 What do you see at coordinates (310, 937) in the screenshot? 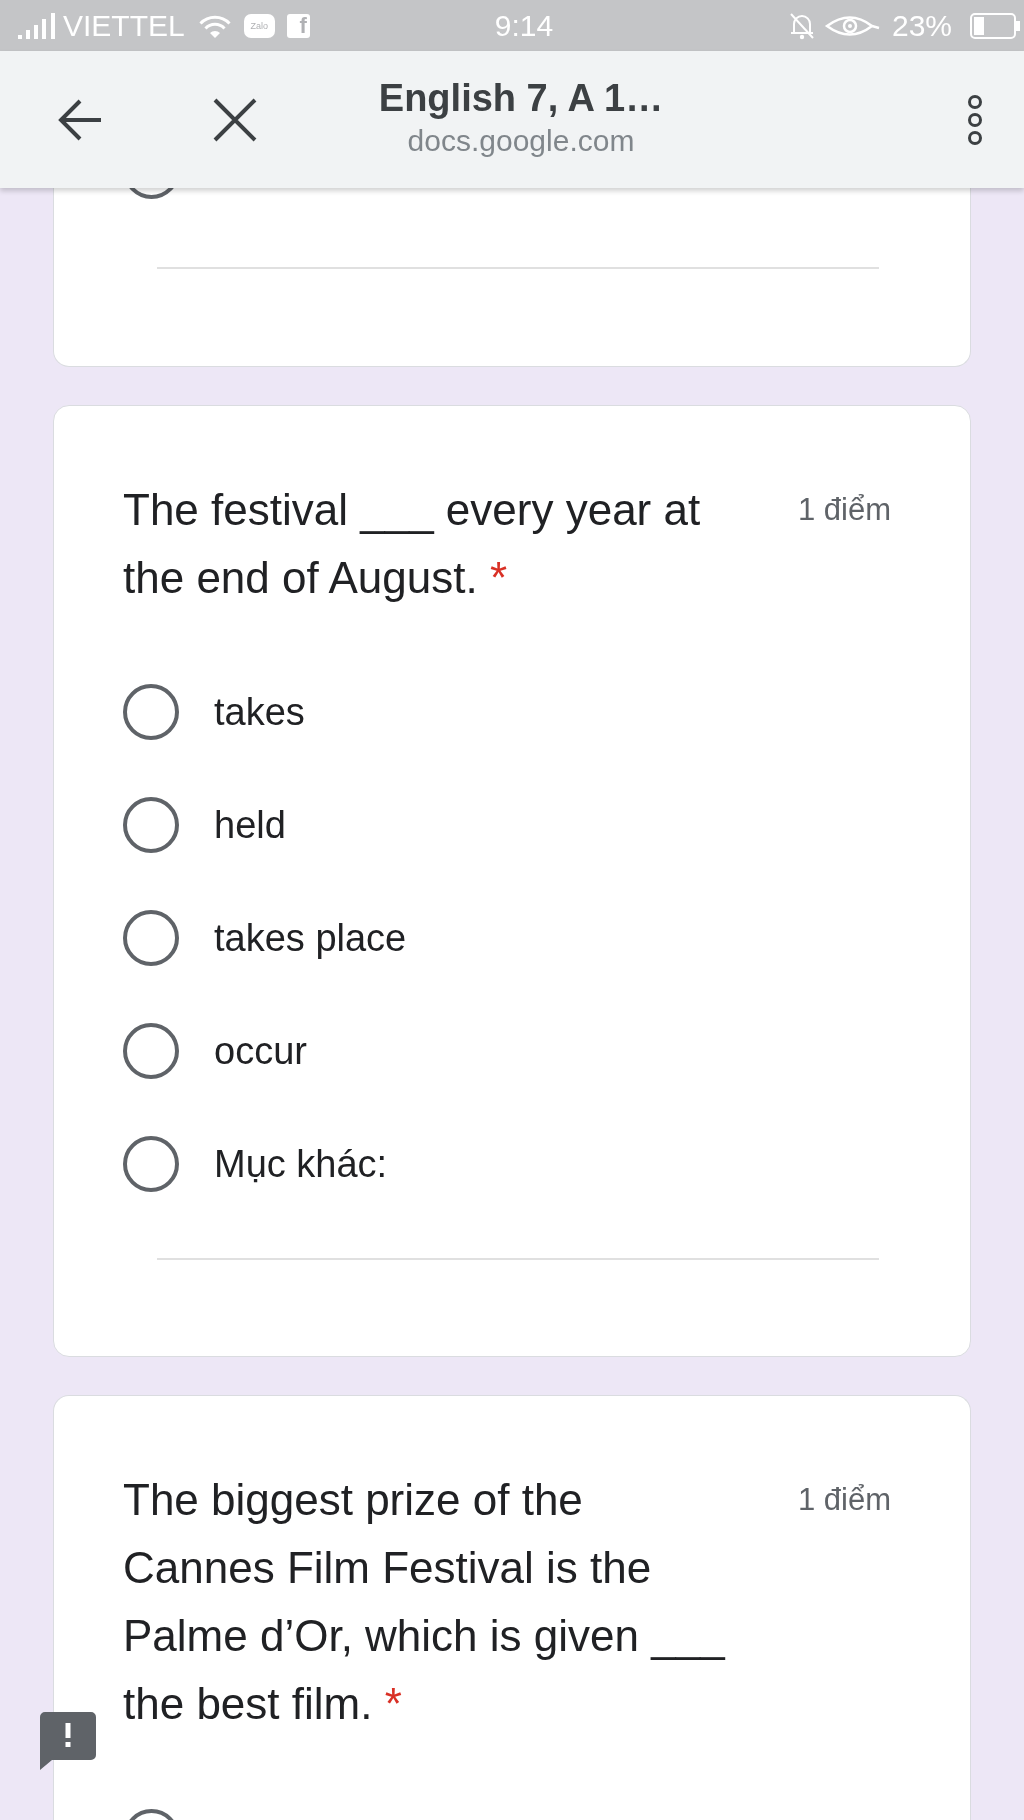
I see `option-label: takes place` at bounding box center [310, 937].